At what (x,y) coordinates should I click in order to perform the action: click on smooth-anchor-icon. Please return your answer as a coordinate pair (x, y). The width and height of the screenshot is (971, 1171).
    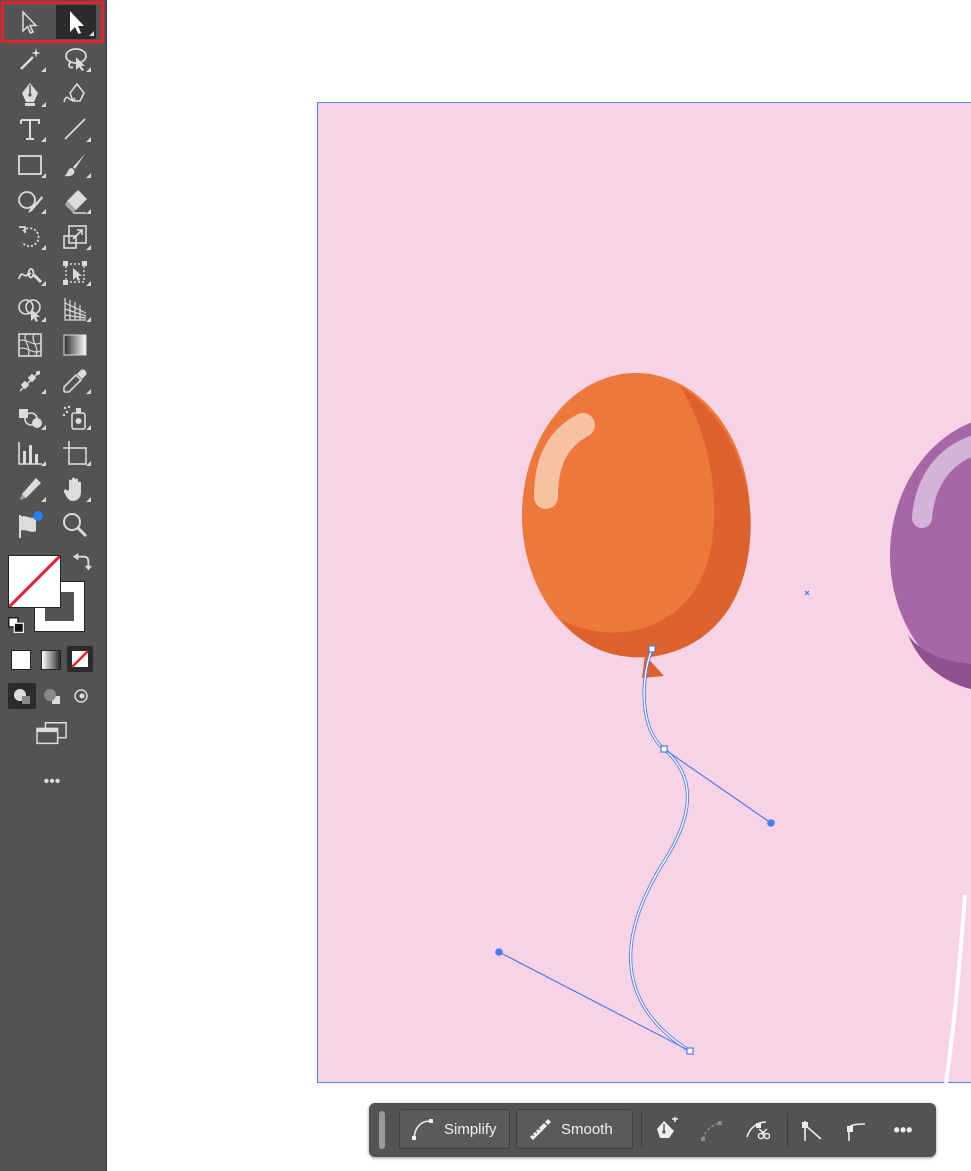
    Looking at the image, I should click on (856, 1130).